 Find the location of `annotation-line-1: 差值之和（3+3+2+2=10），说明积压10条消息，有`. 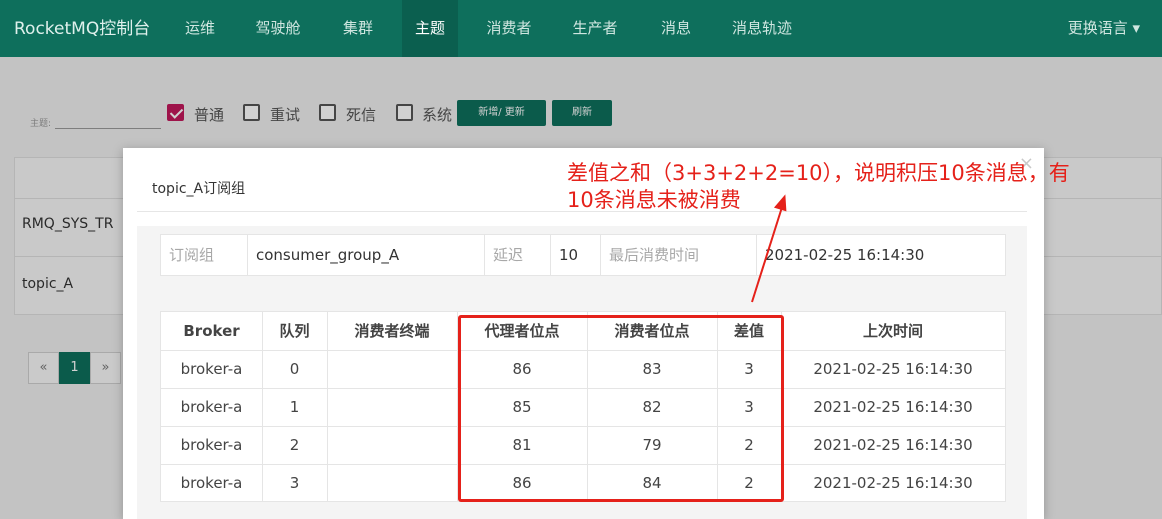

annotation-line-1: 差值之和（3+3+2+2=10），说明积压10条消息，有 is located at coordinates (818, 173).